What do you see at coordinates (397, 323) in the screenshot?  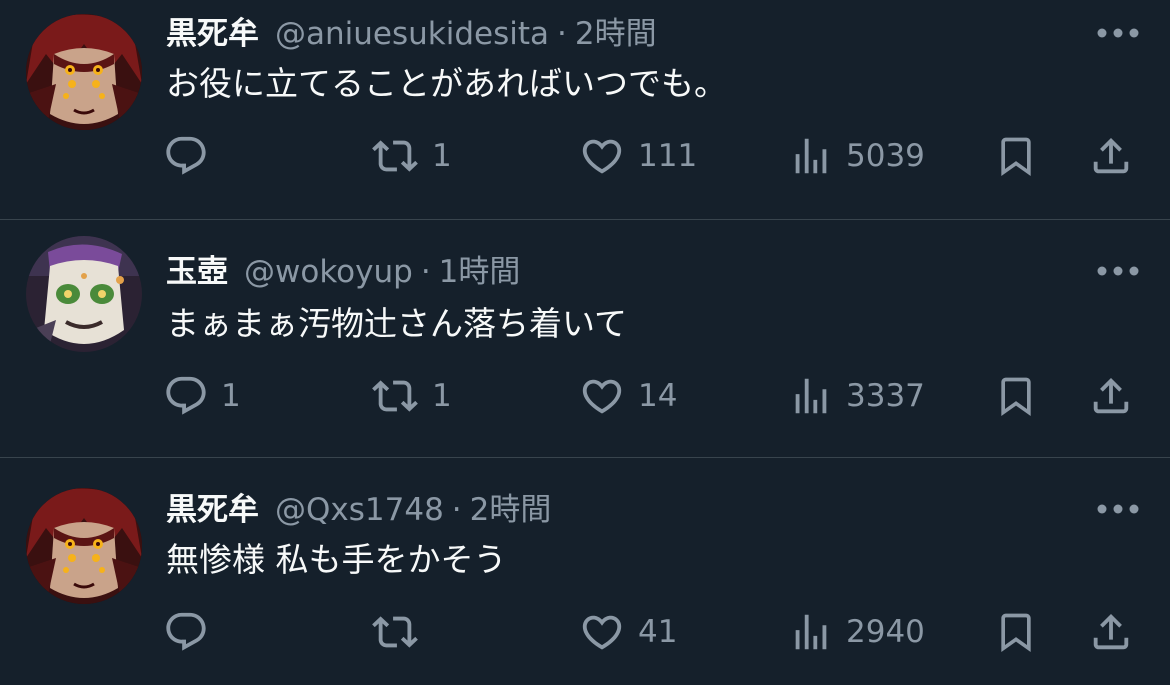 I see `tweet-text: まぁまぁ汚物辻さん落ち着いて` at bounding box center [397, 323].